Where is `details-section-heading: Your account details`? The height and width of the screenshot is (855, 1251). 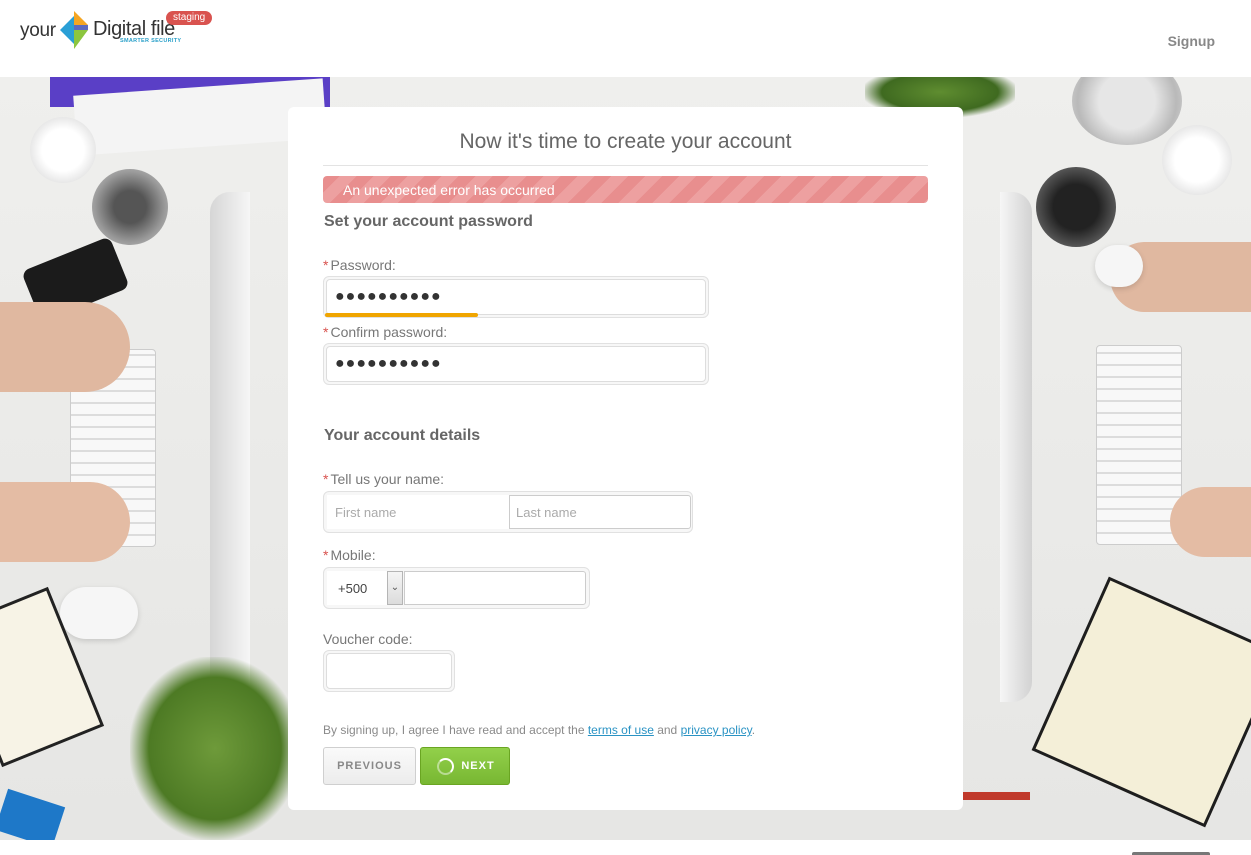 details-section-heading: Your account details is located at coordinates (402, 435).